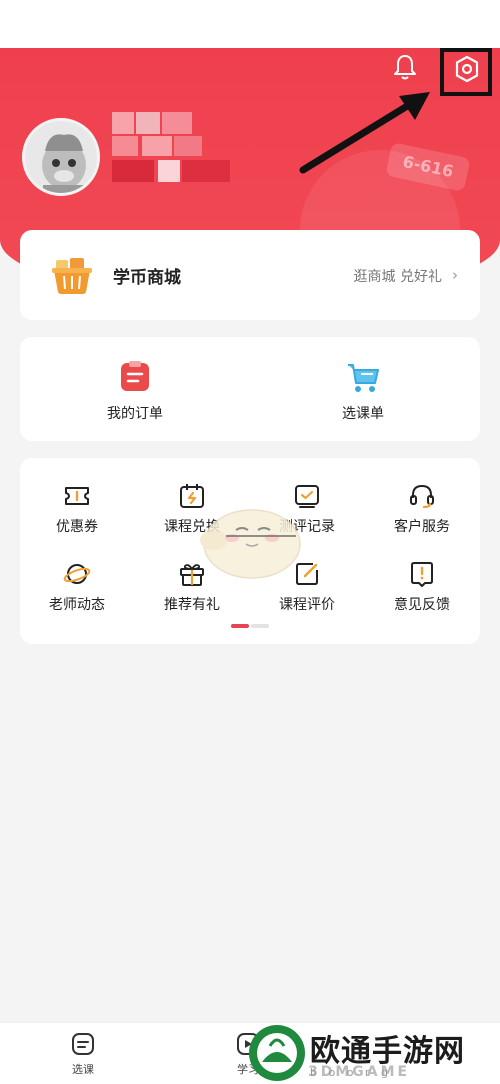  Describe the element at coordinates (77, 605) in the screenshot. I see `teacher-news-label: 老师动态` at that location.